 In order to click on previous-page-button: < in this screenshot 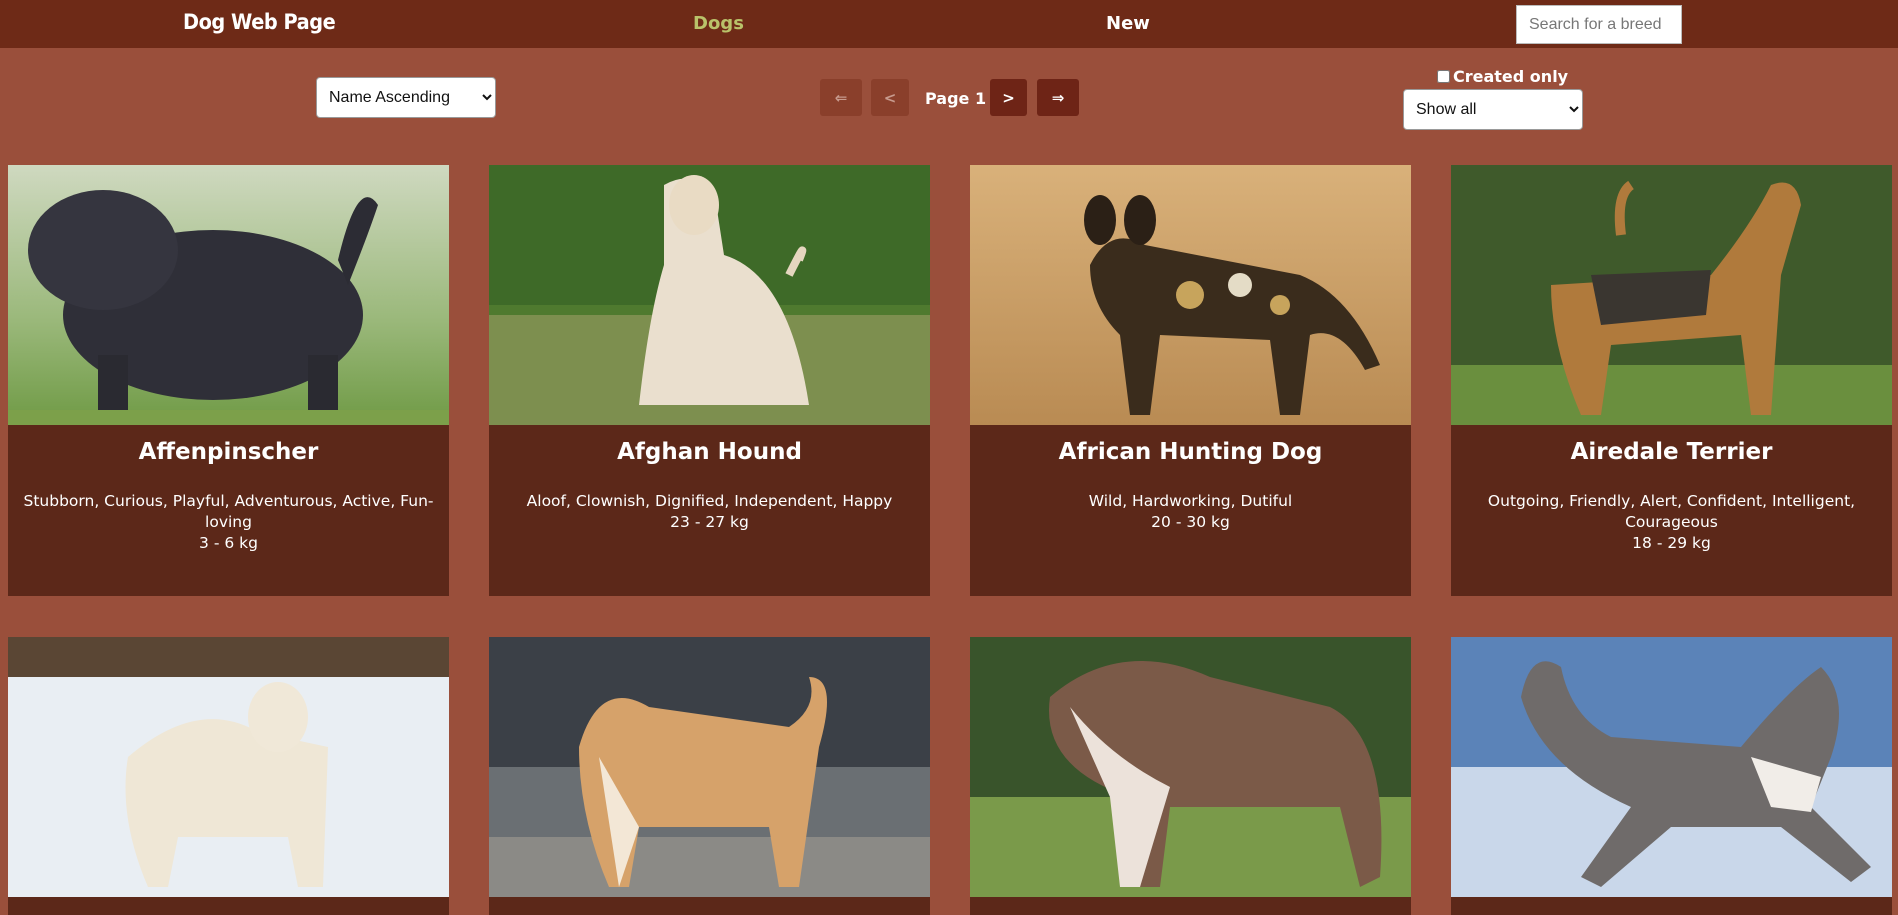, I will do `click(890, 97)`.